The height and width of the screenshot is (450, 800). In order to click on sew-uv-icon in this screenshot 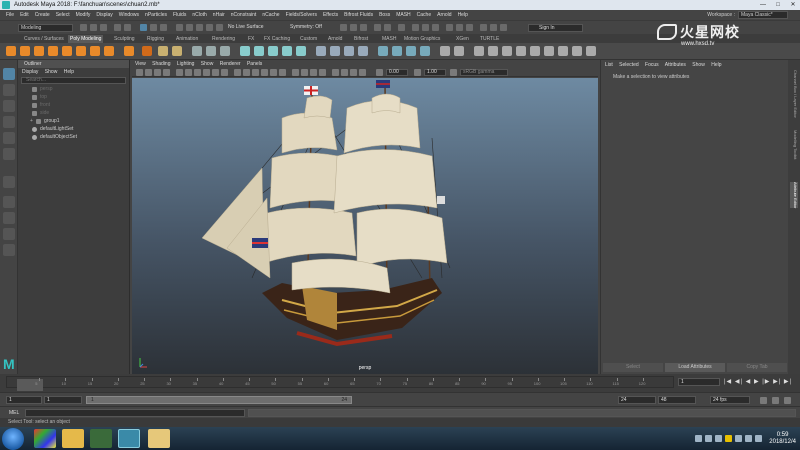, I will do `click(535, 51)`.